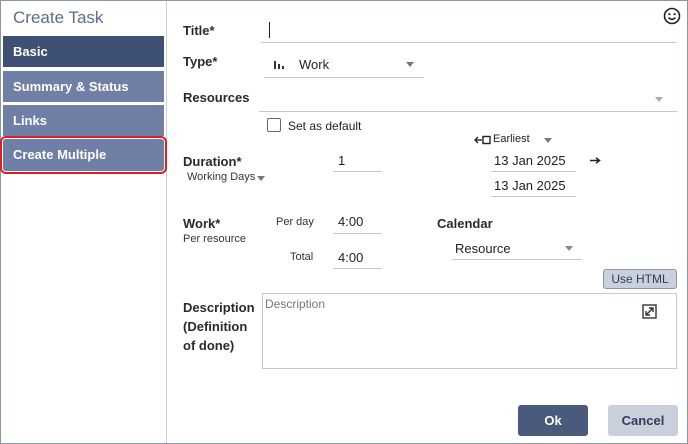 The image size is (688, 444). Describe the element at coordinates (83, 86) in the screenshot. I see `sidebar-item-summary-status: Summary & Status` at that location.